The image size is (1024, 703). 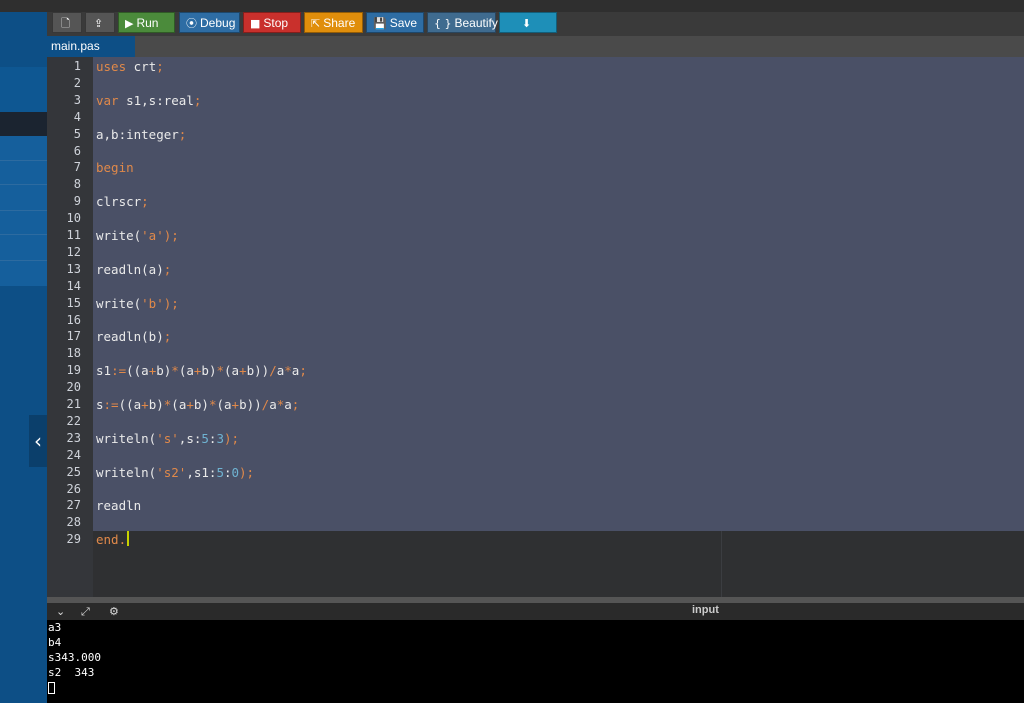 What do you see at coordinates (23, 89) in the screenshot?
I see `sidebar-band` at bounding box center [23, 89].